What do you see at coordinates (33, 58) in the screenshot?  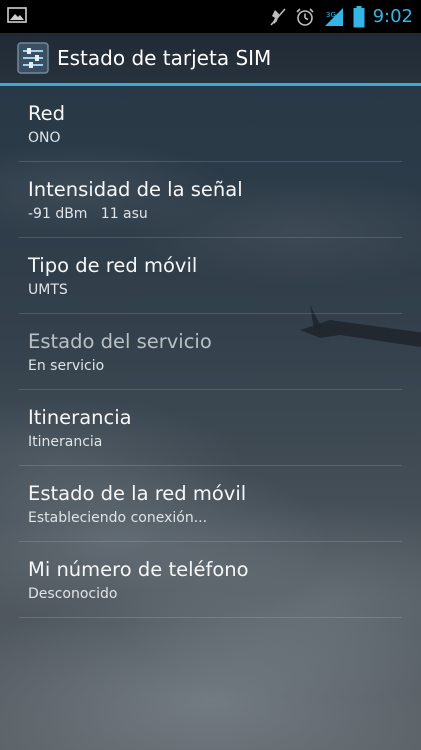 I see `settings-sliders-icon` at bounding box center [33, 58].